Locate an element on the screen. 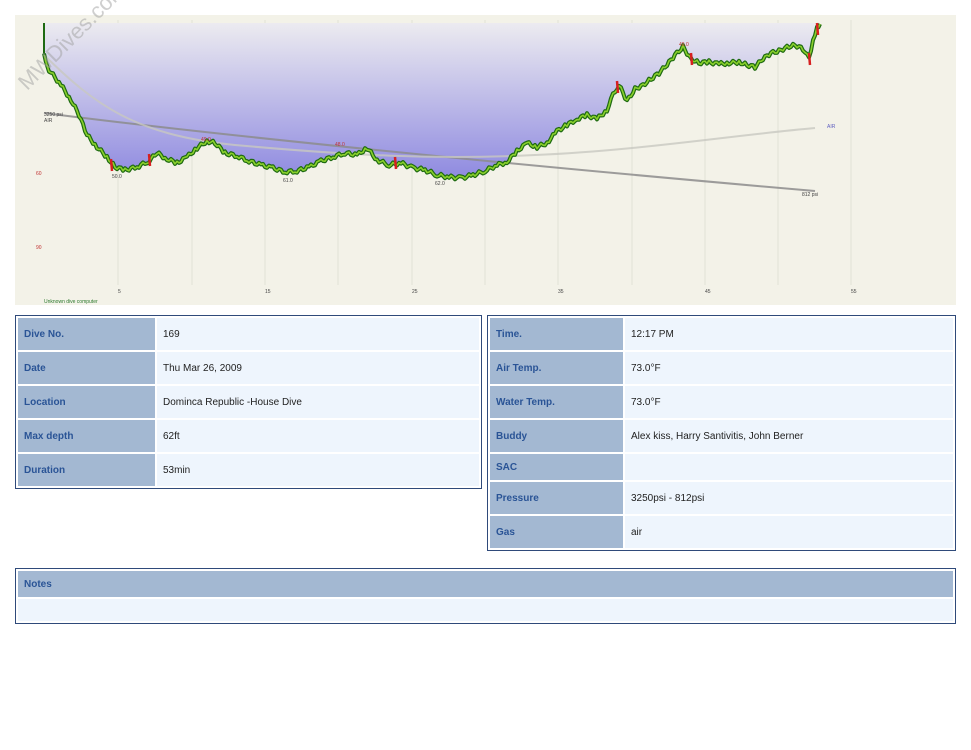 The height and width of the screenshot is (750, 971). table-row: Gas air is located at coordinates (721, 532).